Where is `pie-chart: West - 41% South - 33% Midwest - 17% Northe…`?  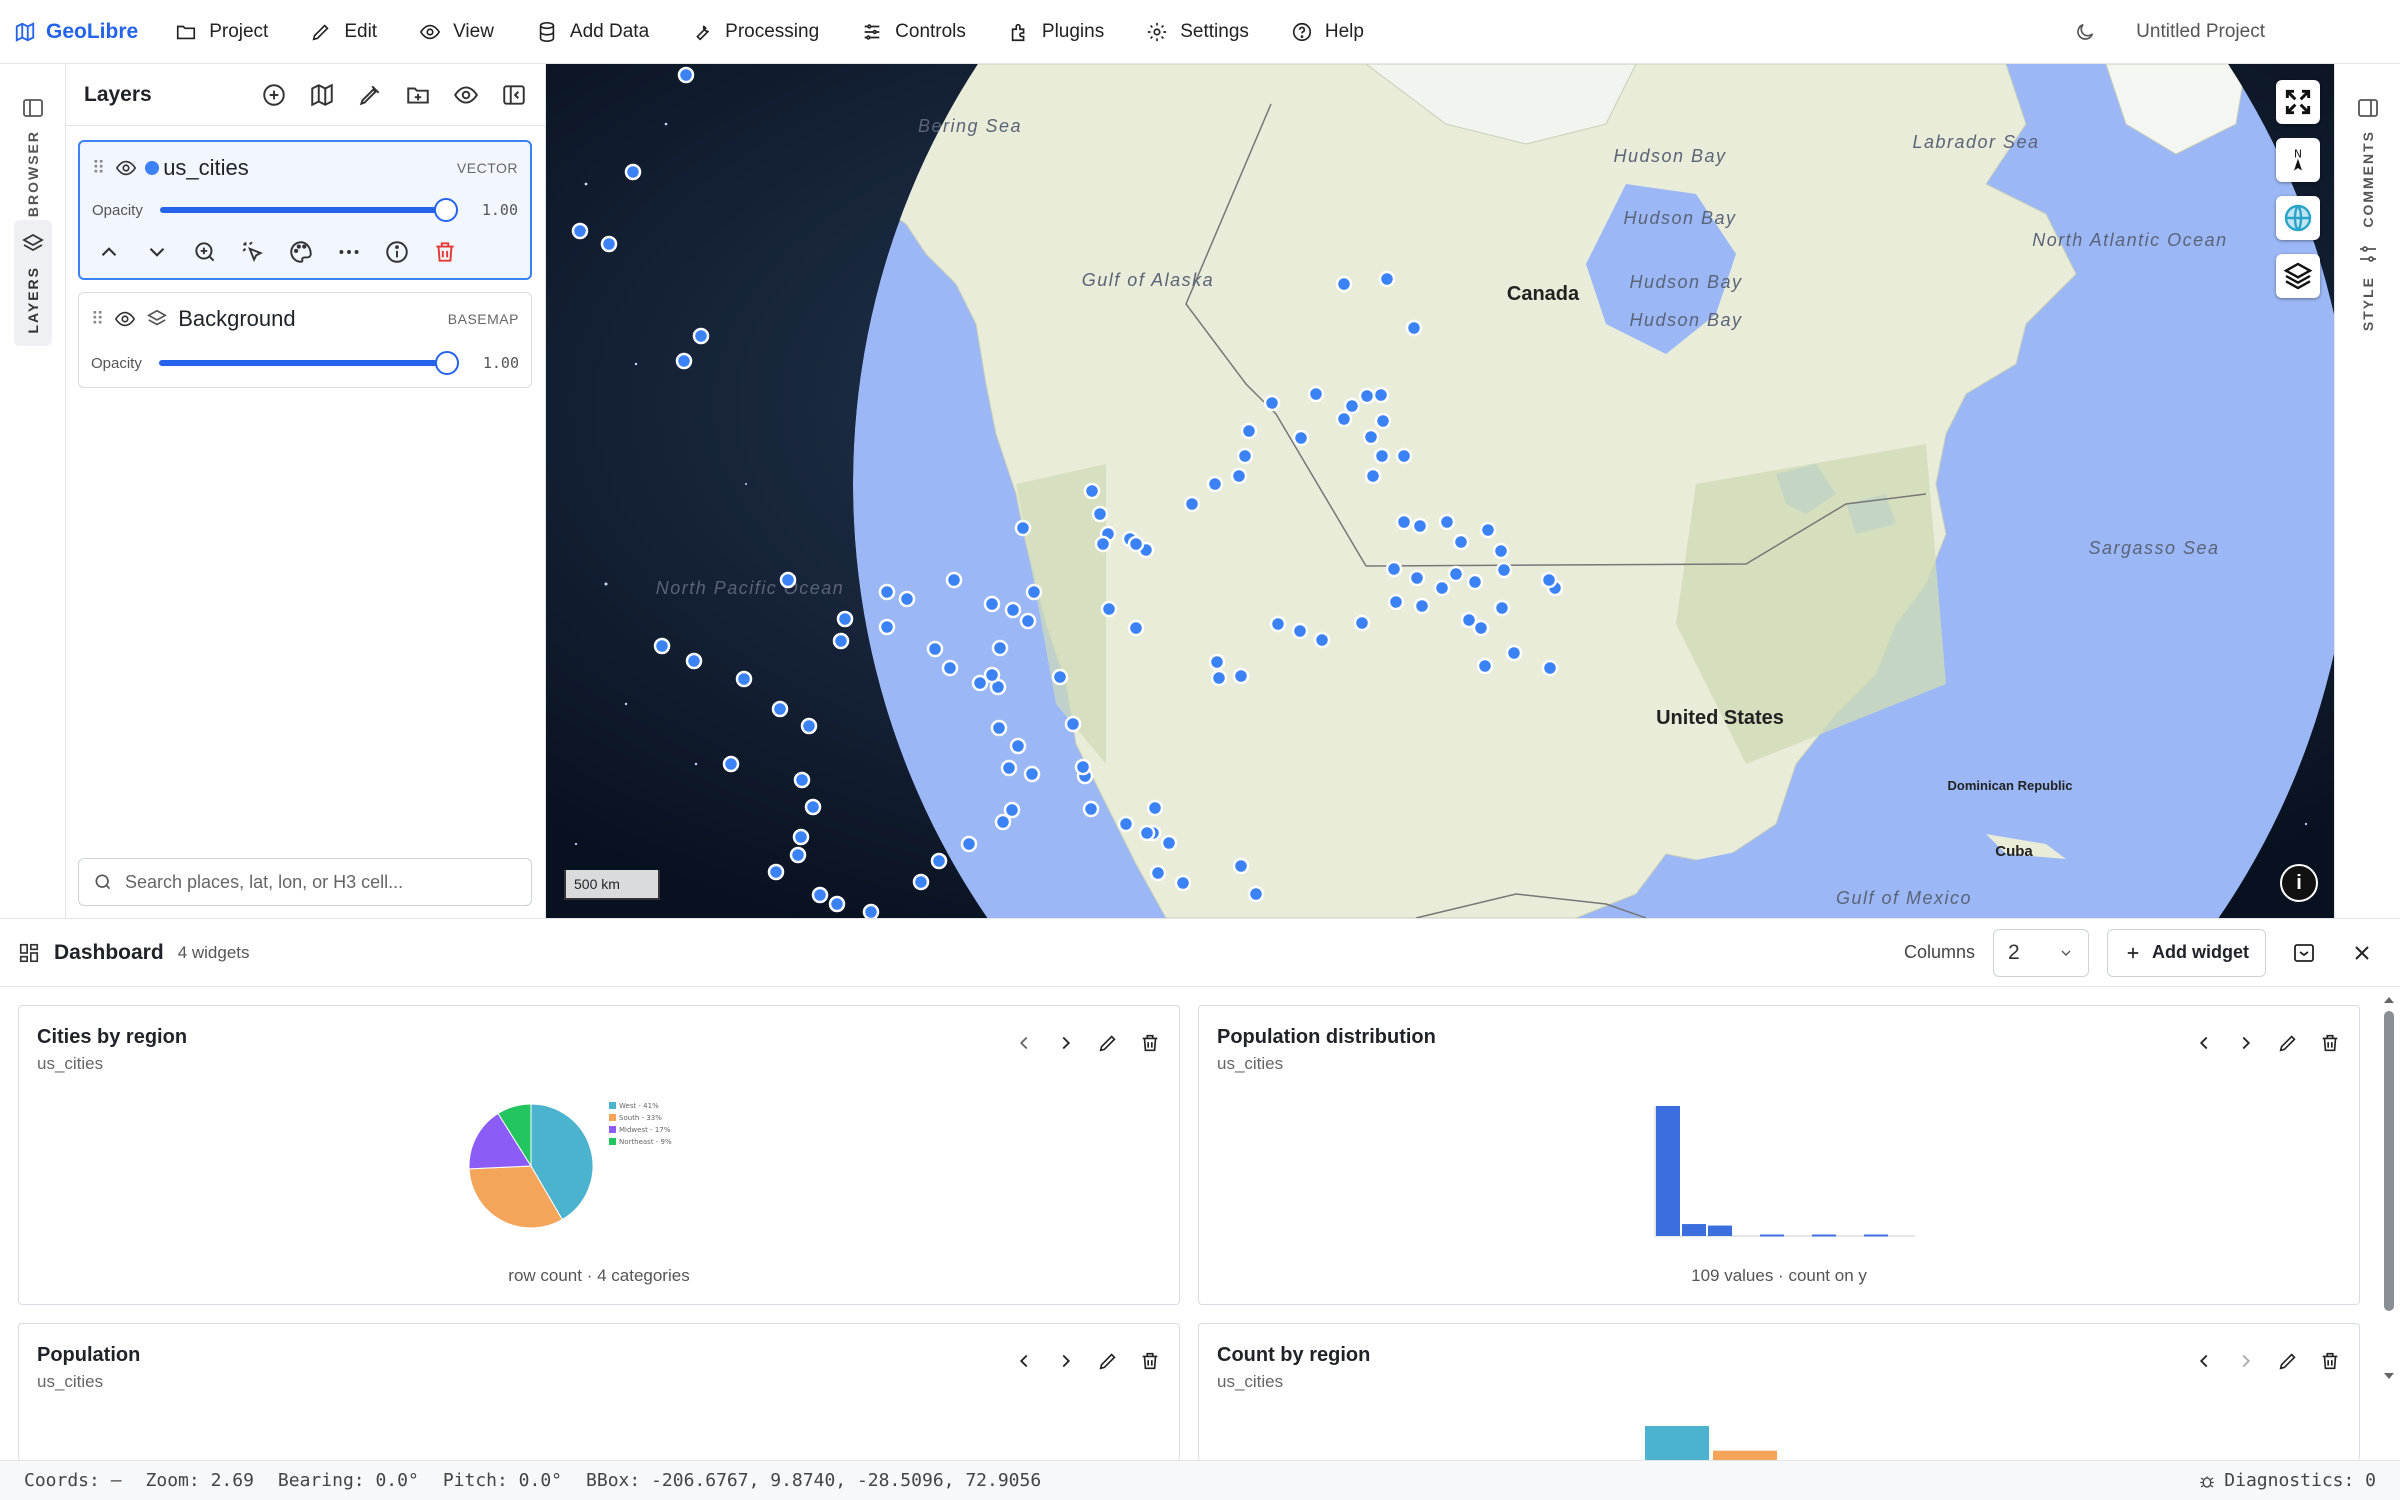 pie-chart: West - 41% South - 33% Midwest - 17% Northe… is located at coordinates (589, 1166).